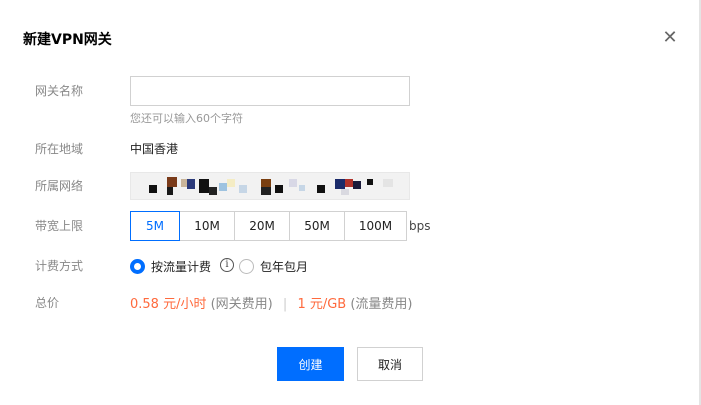 Image resolution: width=701 pixels, height=405 pixels. Describe the element at coordinates (155, 226) in the screenshot. I see `bandwidth-option-5m: 5M` at that location.